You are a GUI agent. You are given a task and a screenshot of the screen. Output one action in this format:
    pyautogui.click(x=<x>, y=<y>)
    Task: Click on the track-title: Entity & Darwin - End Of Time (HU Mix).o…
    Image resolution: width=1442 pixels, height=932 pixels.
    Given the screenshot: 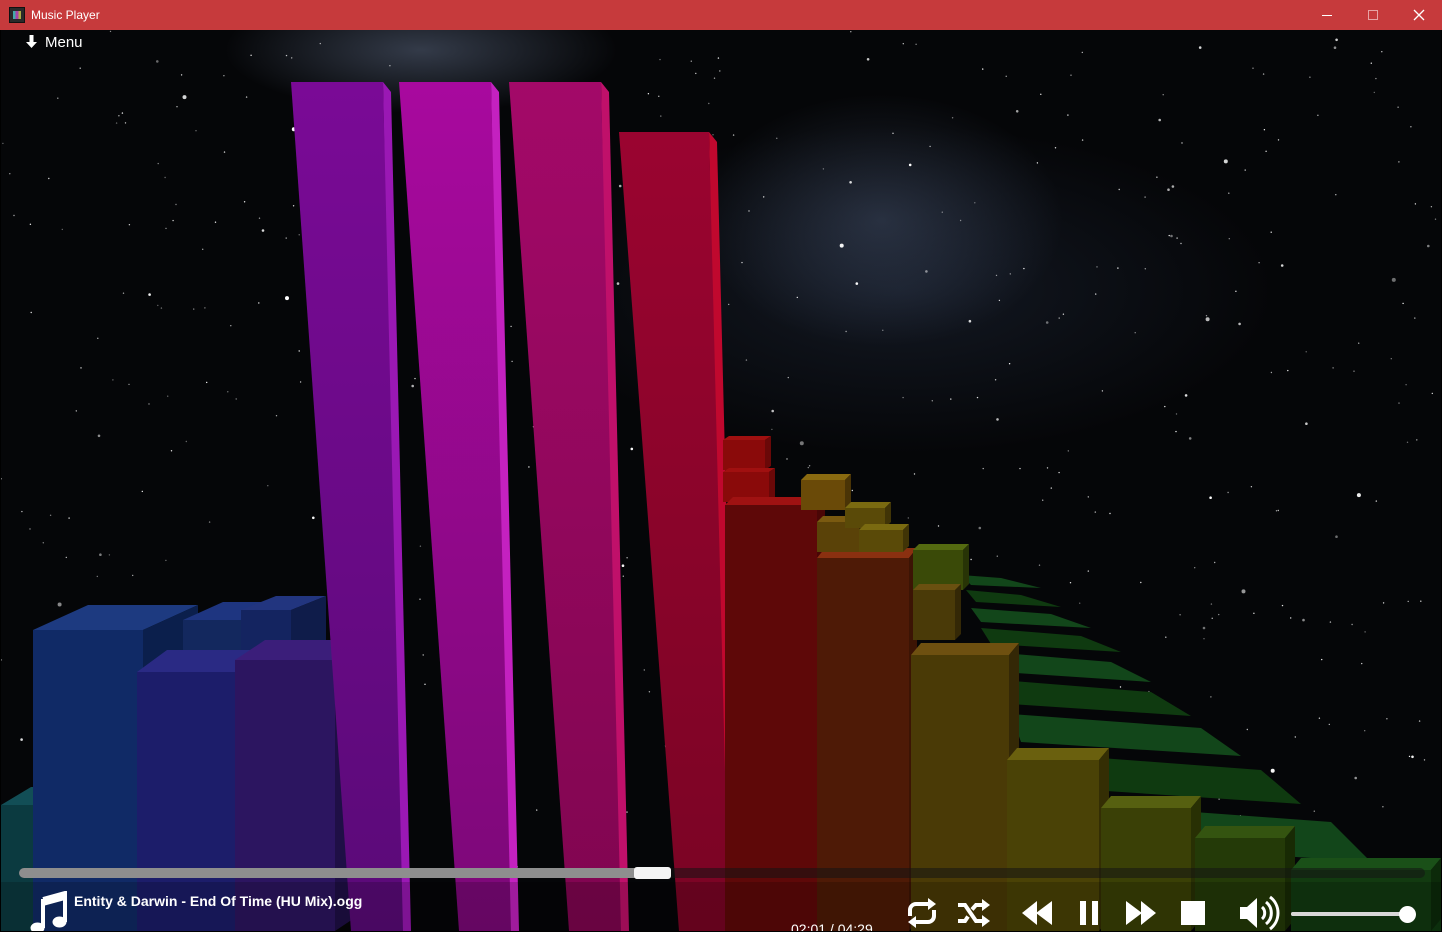 What is the action you would take?
    pyautogui.click(x=218, y=901)
    